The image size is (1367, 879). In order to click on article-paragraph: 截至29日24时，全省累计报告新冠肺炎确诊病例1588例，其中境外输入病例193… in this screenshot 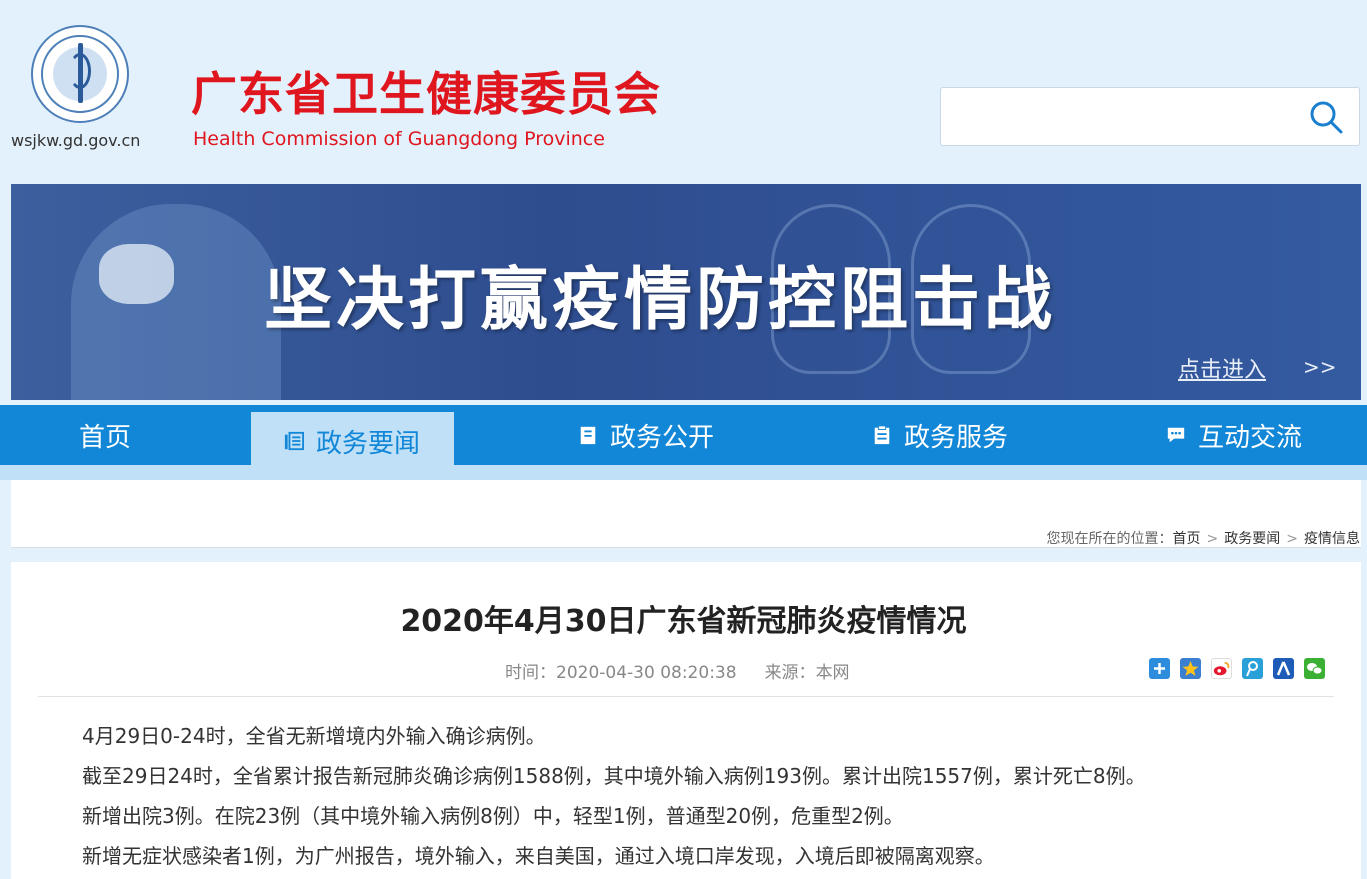, I will do `click(614, 776)`.